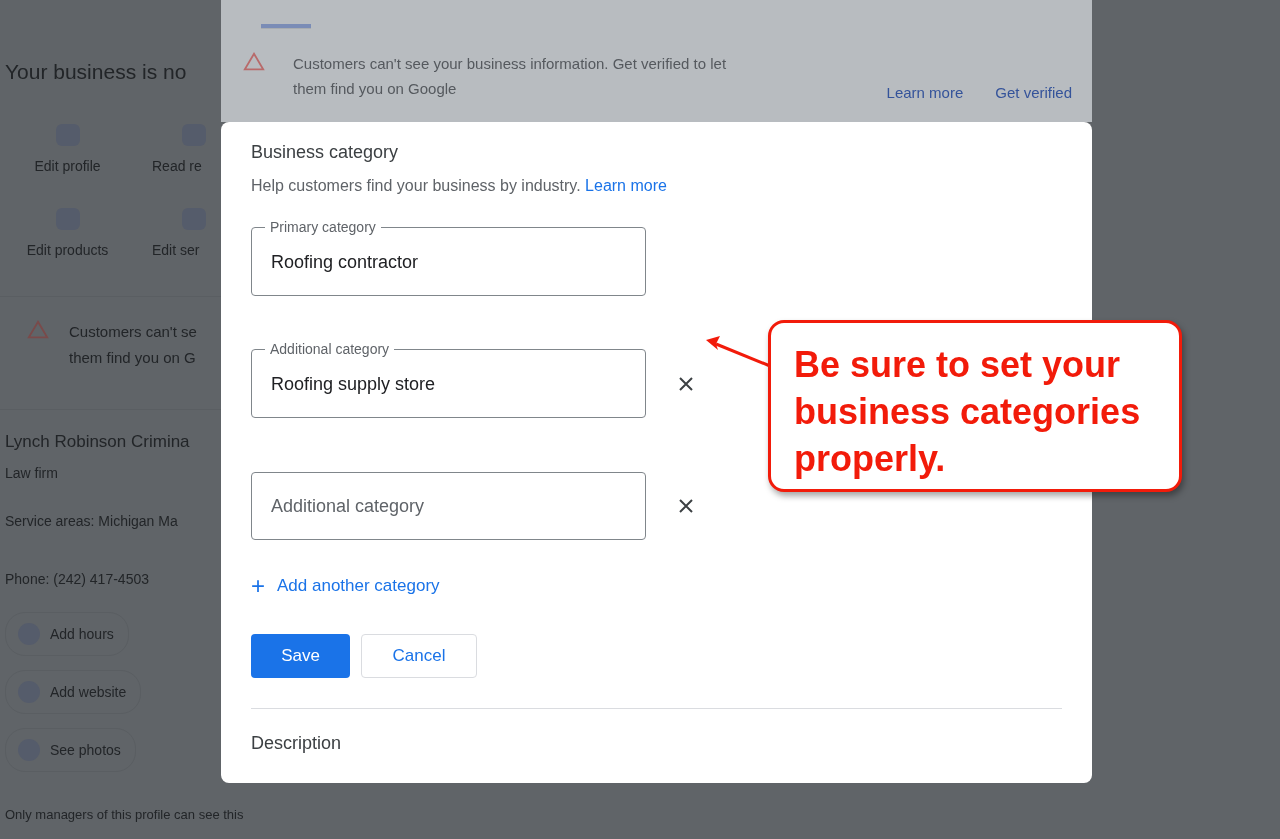 The height and width of the screenshot is (839, 1280). I want to click on phone-number: Phone: (242) 417-4503, so click(77, 579).